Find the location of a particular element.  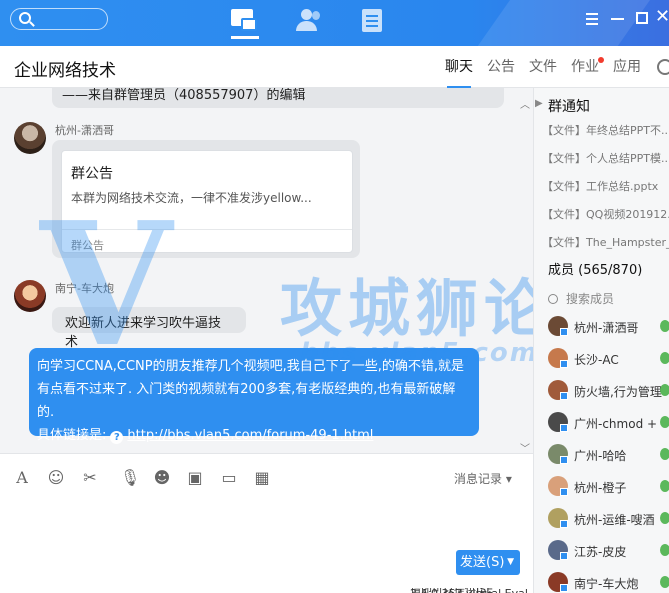

tab-chat: 聊天 is located at coordinates (459, 67).